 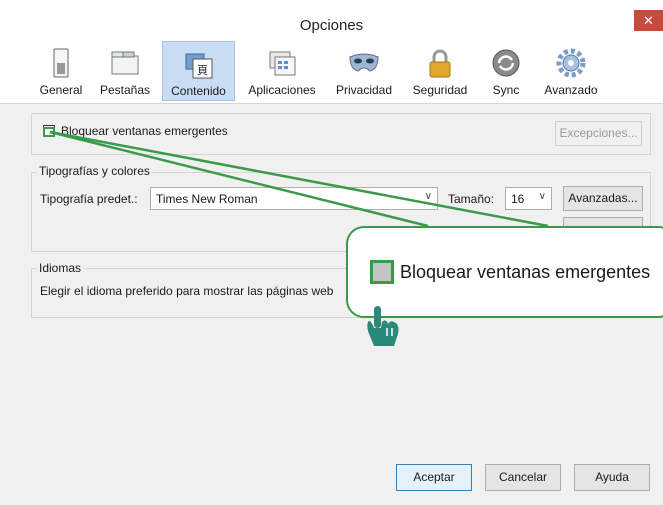 I want to click on pointer-hand-icon, so click(x=383, y=326).